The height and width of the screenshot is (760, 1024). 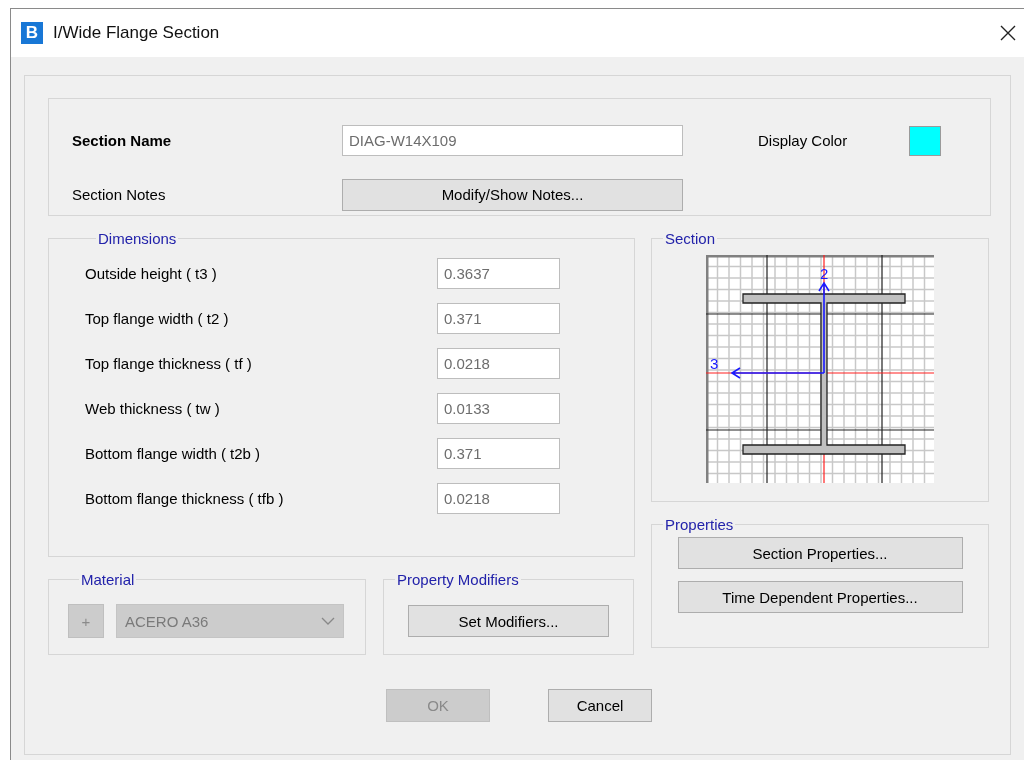 What do you see at coordinates (1008, 33) in the screenshot?
I see `close-icon` at bounding box center [1008, 33].